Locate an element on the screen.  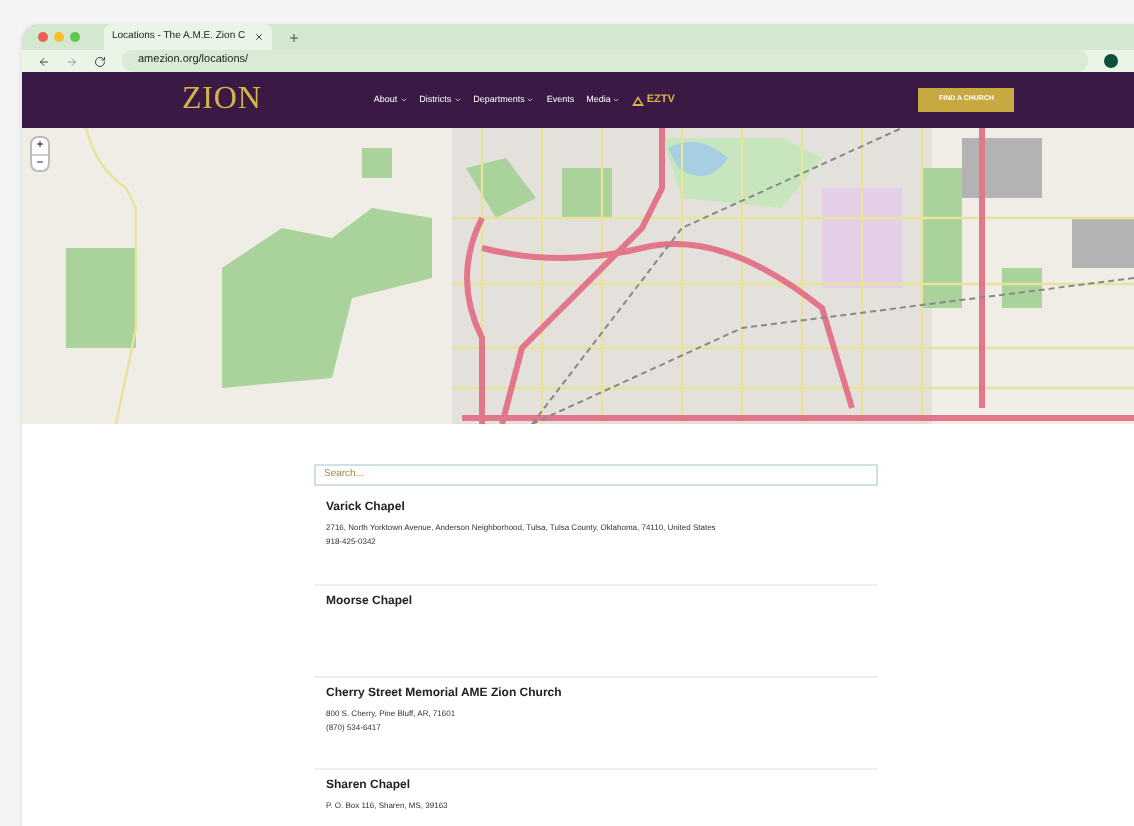
triangle-logo-icon is located at coordinates (638, 100).